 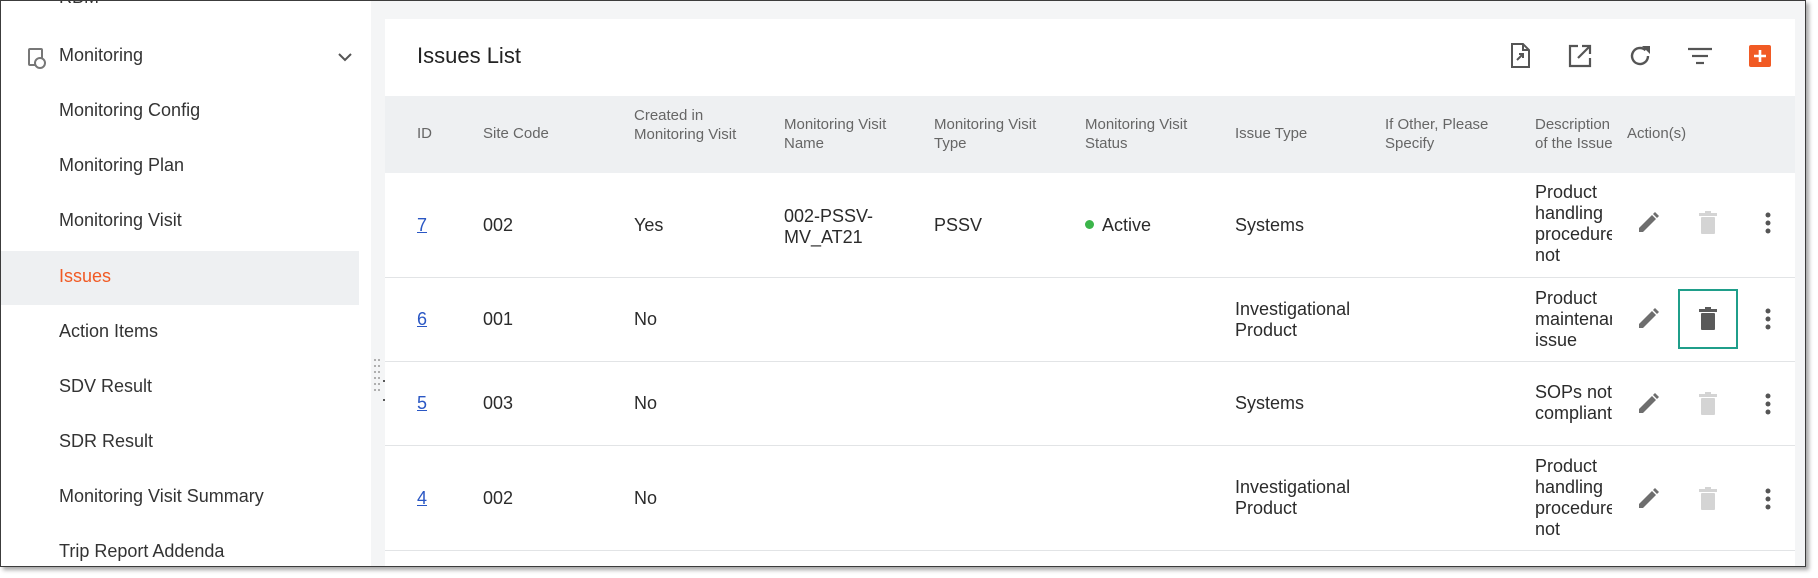 What do you see at coordinates (1127, 225) in the screenshot?
I see `visit-status-text: Active` at bounding box center [1127, 225].